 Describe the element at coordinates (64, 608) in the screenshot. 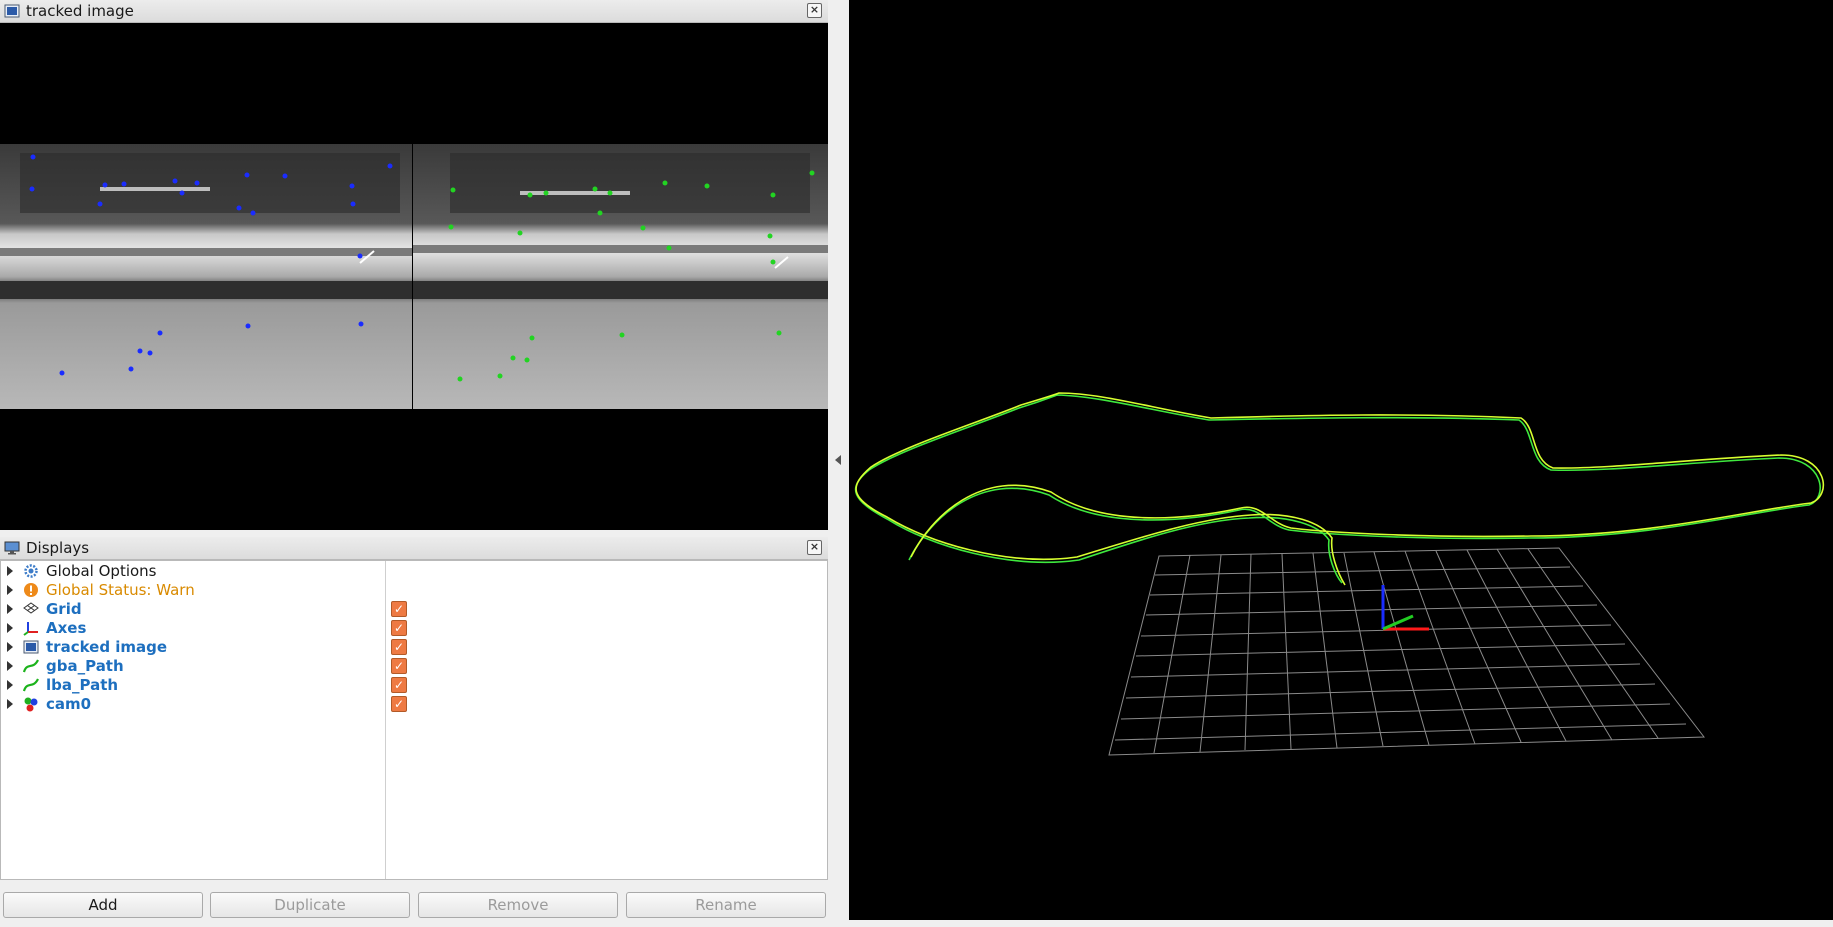

I see `tree-label: Grid` at that location.